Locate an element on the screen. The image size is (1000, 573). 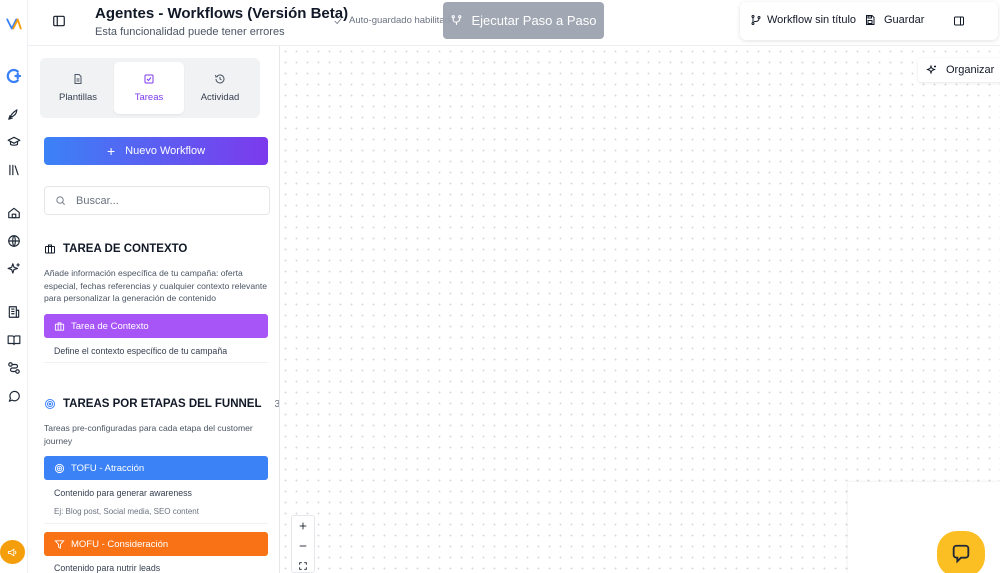
logo-icon is located at coordinates (14, 24).